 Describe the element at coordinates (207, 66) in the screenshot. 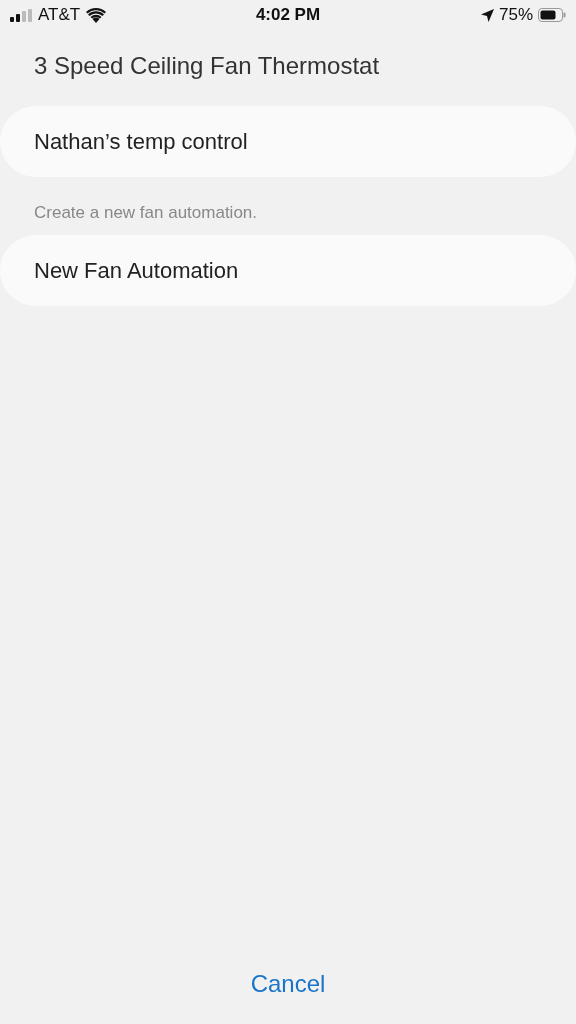

I see `page-title: 3 Speed Ceiling Fan Thermostat` at that location.